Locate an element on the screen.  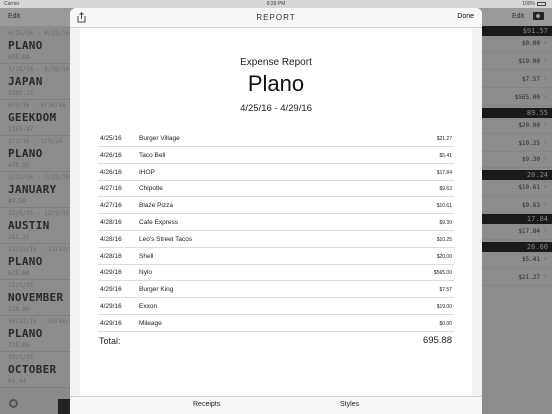
gear-icon is located at coordinates (13, 403).